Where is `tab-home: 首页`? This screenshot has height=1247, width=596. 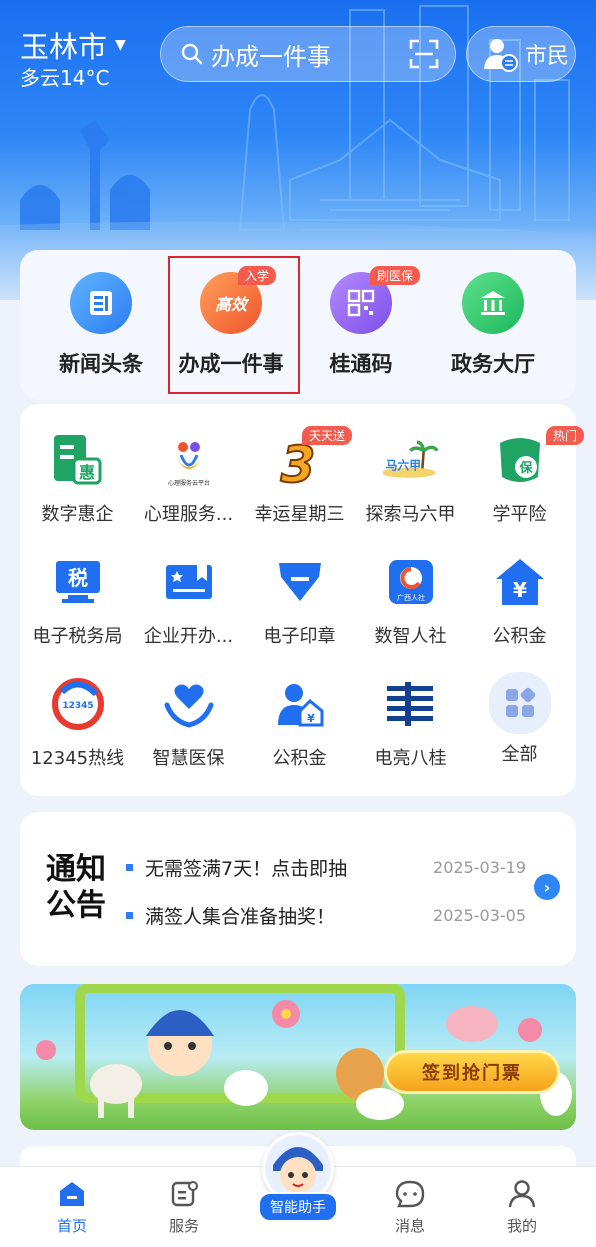 tab-home: 首页 is located at coordinates (72, 1207).